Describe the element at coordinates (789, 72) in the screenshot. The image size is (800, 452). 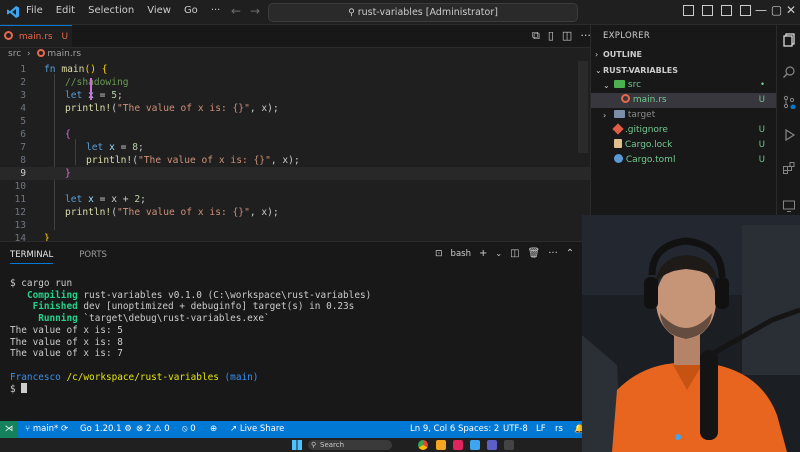
I see `search-icon` at that location.